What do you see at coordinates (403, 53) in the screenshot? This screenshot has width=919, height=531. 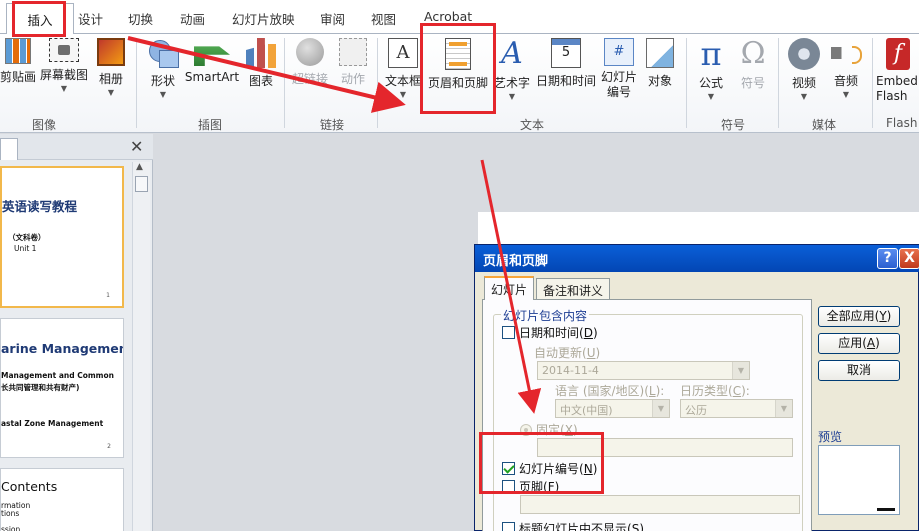 I see `textbox-icon: A` at bounding box center [403, 53].